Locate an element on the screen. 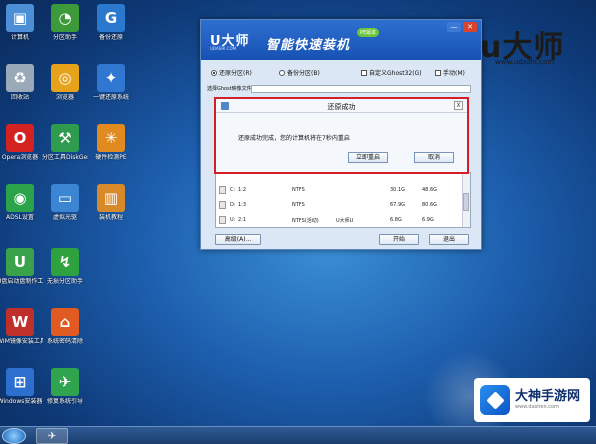  image-file-input is located at coordinates (361, 89).